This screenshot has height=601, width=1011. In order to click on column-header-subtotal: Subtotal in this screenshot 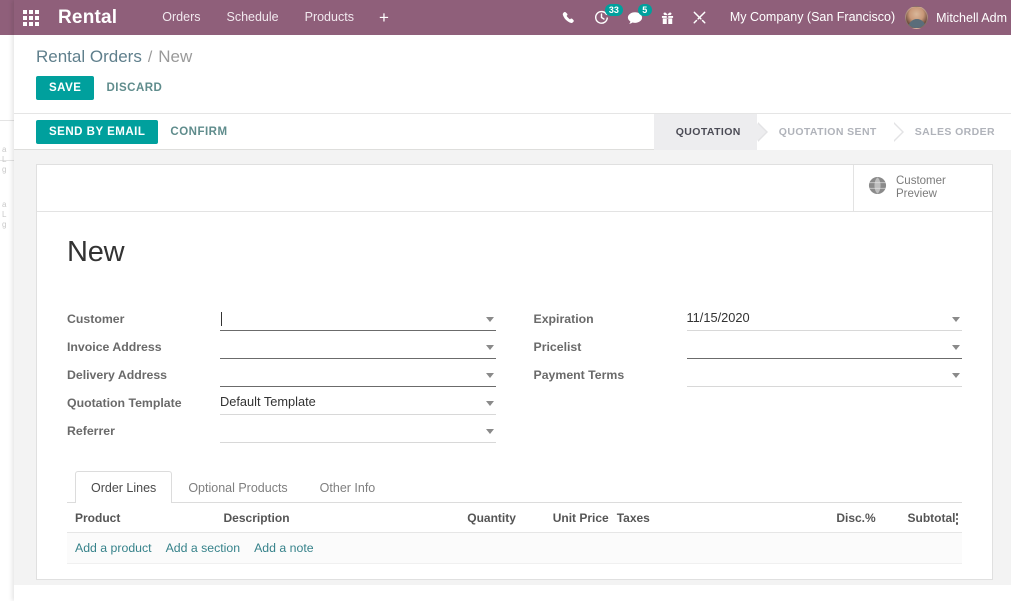, I will do `click(931, 518)`.